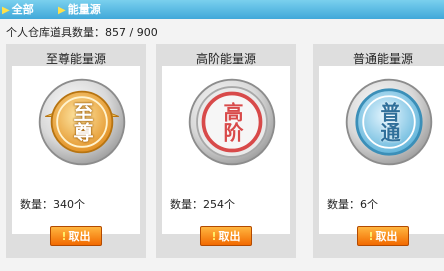 This screenshot has width=444, height=271. Describe the element at coordinates (225, 59) in the screenshot. I see `card-title: 高阶能量源` at that location.